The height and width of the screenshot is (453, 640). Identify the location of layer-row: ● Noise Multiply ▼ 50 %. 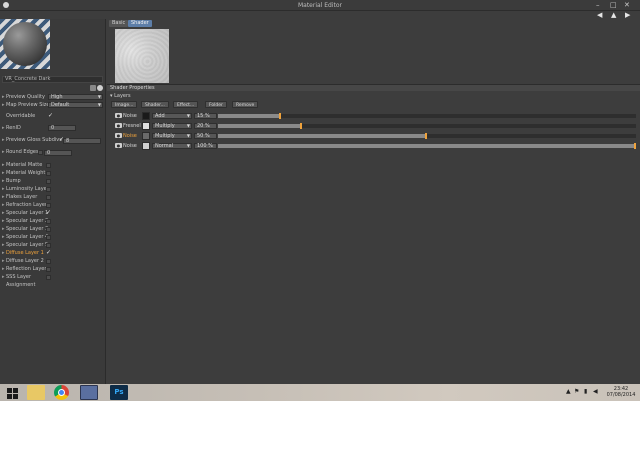
(376, 136).